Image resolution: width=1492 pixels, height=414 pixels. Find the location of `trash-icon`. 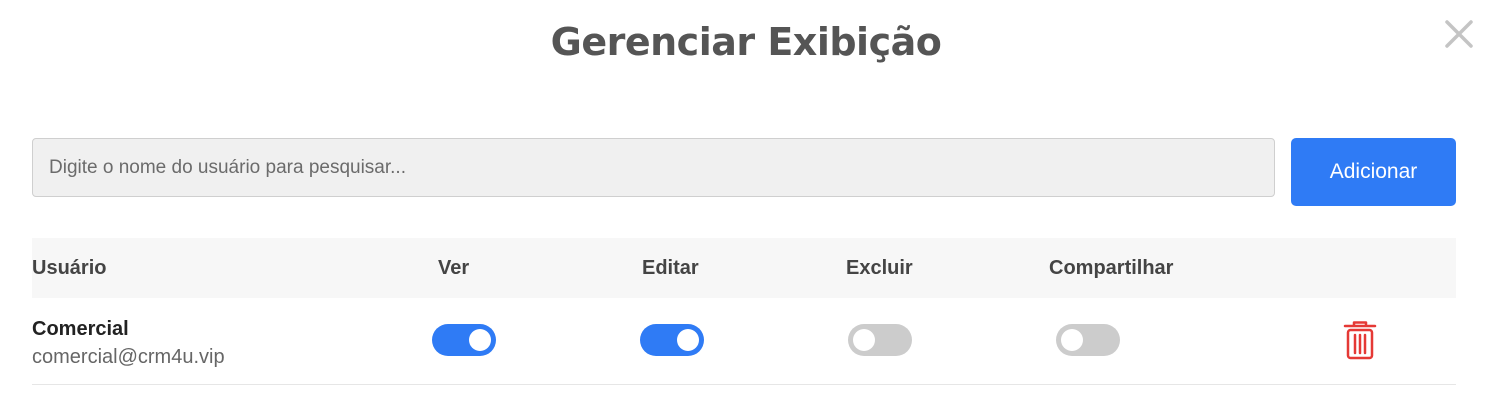

trash-icon is located at coordinates (1360, 340).